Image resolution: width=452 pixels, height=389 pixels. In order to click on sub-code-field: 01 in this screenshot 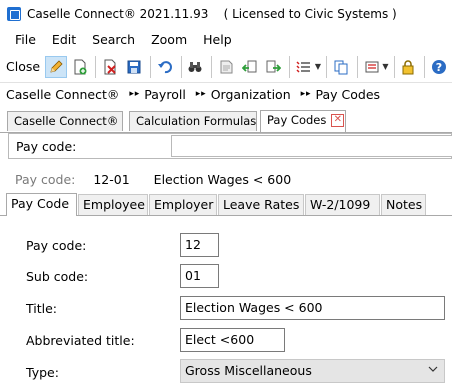, I will do `click(199, 276)`.